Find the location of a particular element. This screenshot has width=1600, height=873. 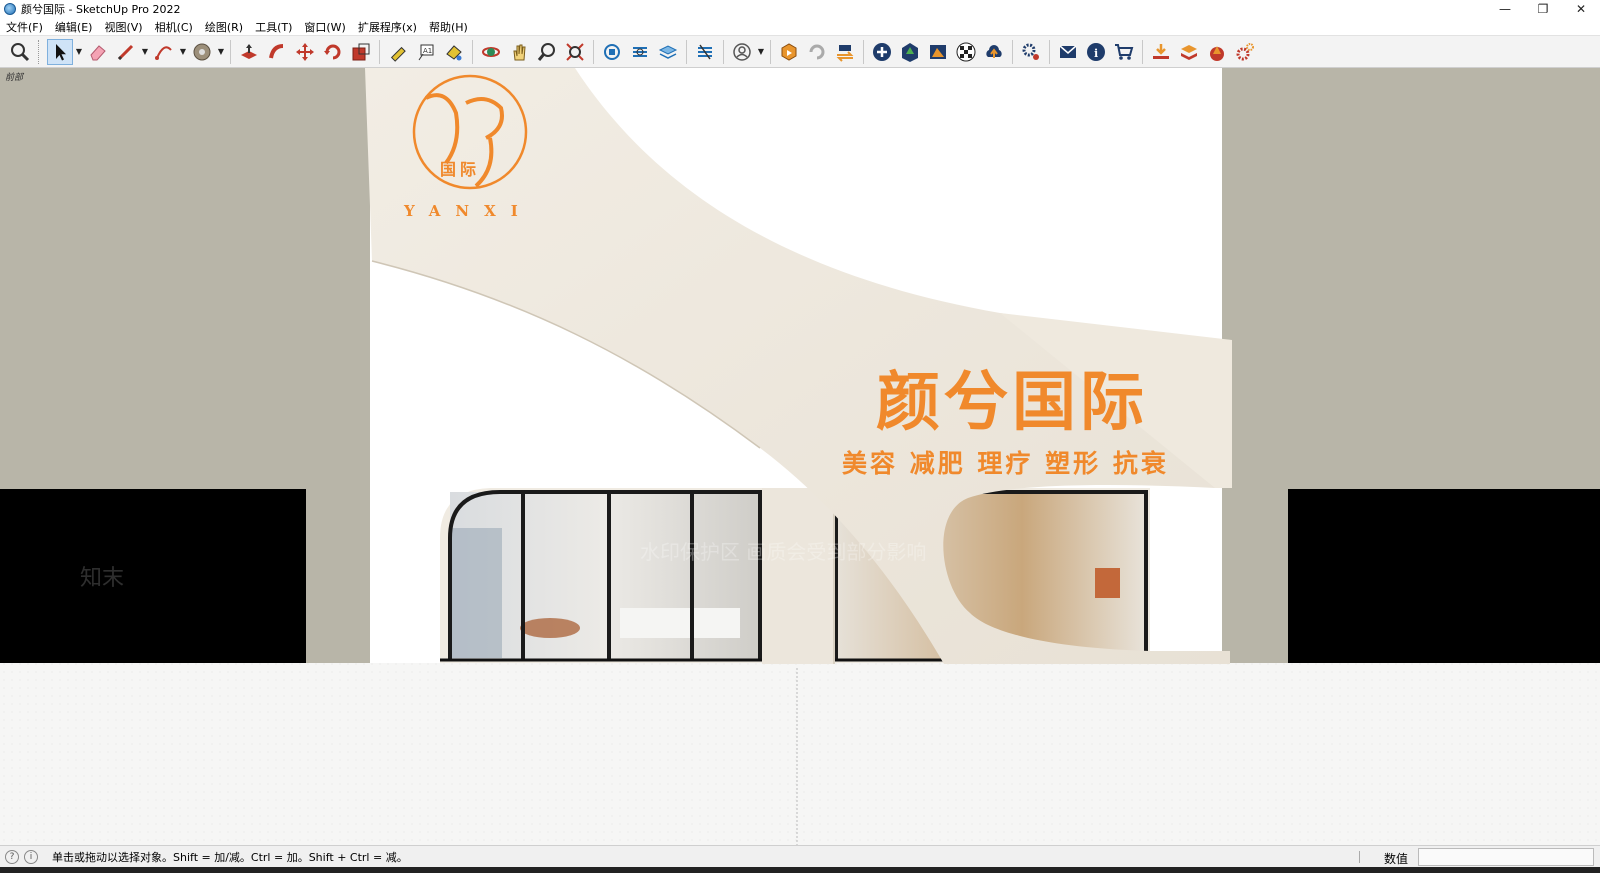

interior-artwork is located at coordinates (1107, 583).